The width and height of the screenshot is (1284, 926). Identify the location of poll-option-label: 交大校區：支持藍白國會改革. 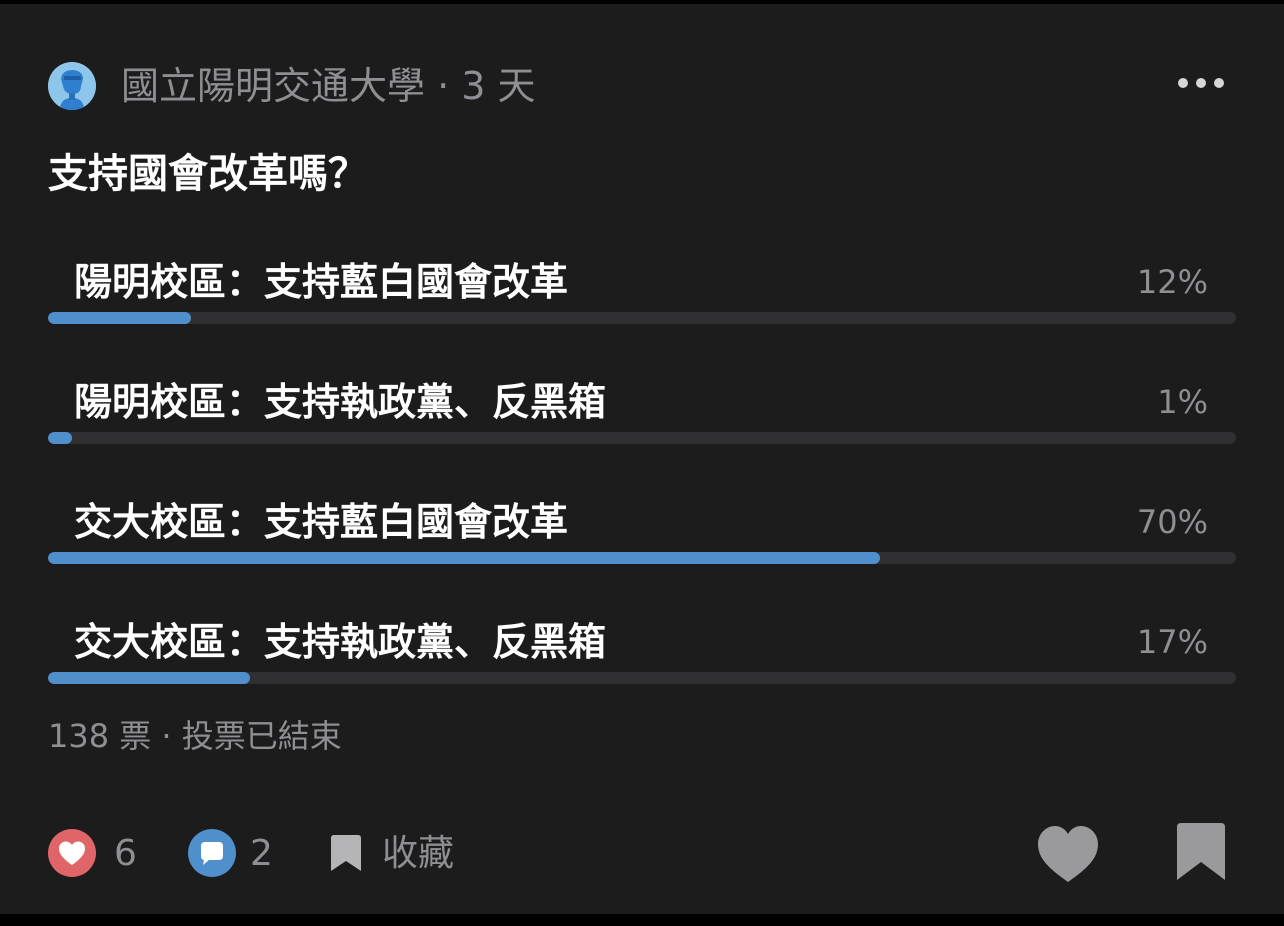
(321, 522).